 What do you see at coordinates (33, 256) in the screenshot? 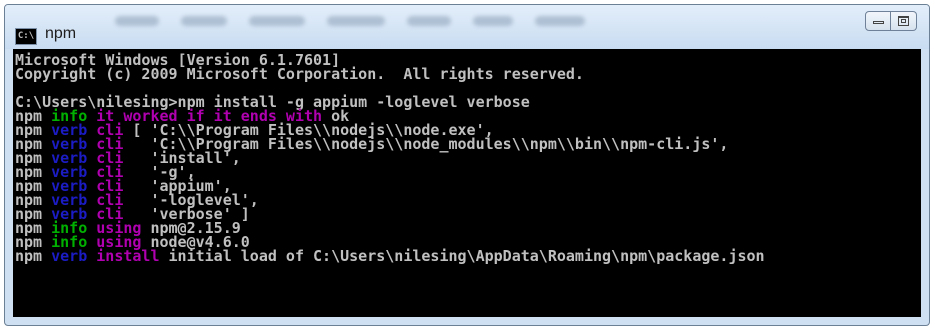
I see `console-text-segment: npm` at bounding box center [33, 256].